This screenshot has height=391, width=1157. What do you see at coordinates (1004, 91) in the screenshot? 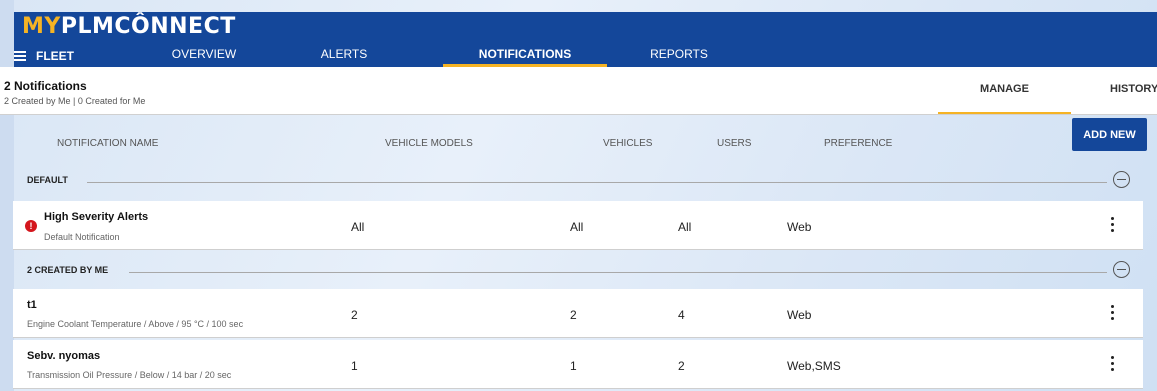
I see `tab-manage: MANAGE` at bounding box center [1004, 91].